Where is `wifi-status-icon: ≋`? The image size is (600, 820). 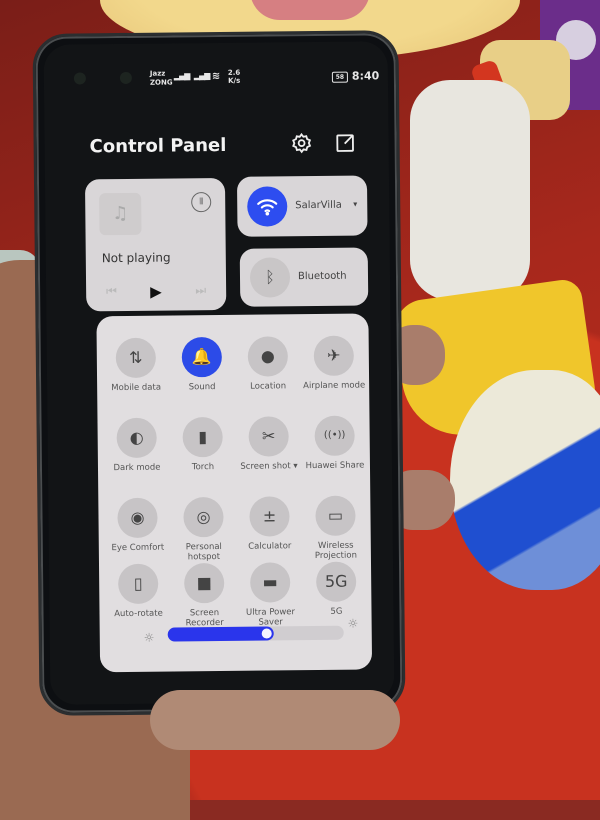 wifi-status-icon: ≋ is located at coordinates (215, 76).